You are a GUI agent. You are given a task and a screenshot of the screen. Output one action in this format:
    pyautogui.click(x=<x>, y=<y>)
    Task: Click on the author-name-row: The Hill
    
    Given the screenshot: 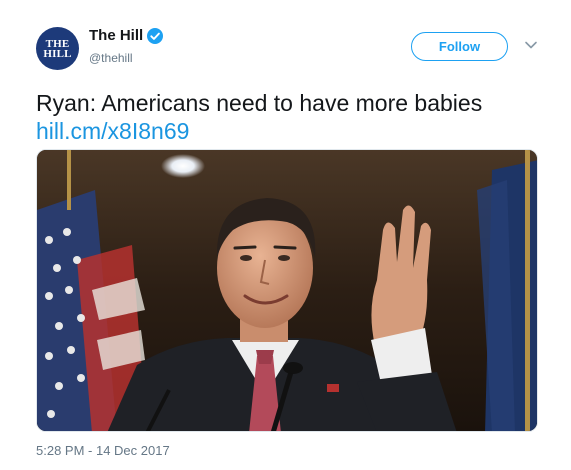 What is the action you would take?
    pyautogui.click(x=126, y=35)
    